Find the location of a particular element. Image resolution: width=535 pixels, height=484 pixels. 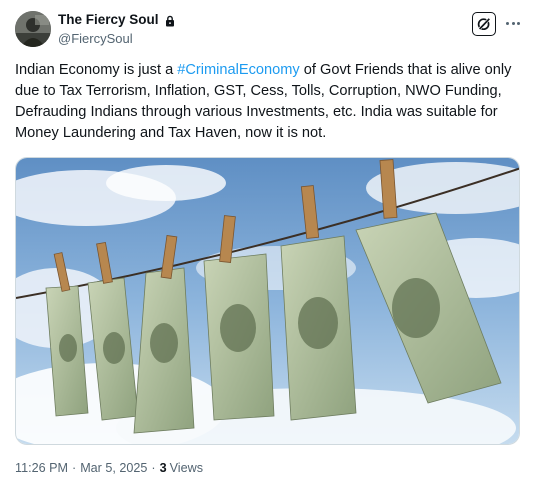

more-button is located at coordinates (513, 23).